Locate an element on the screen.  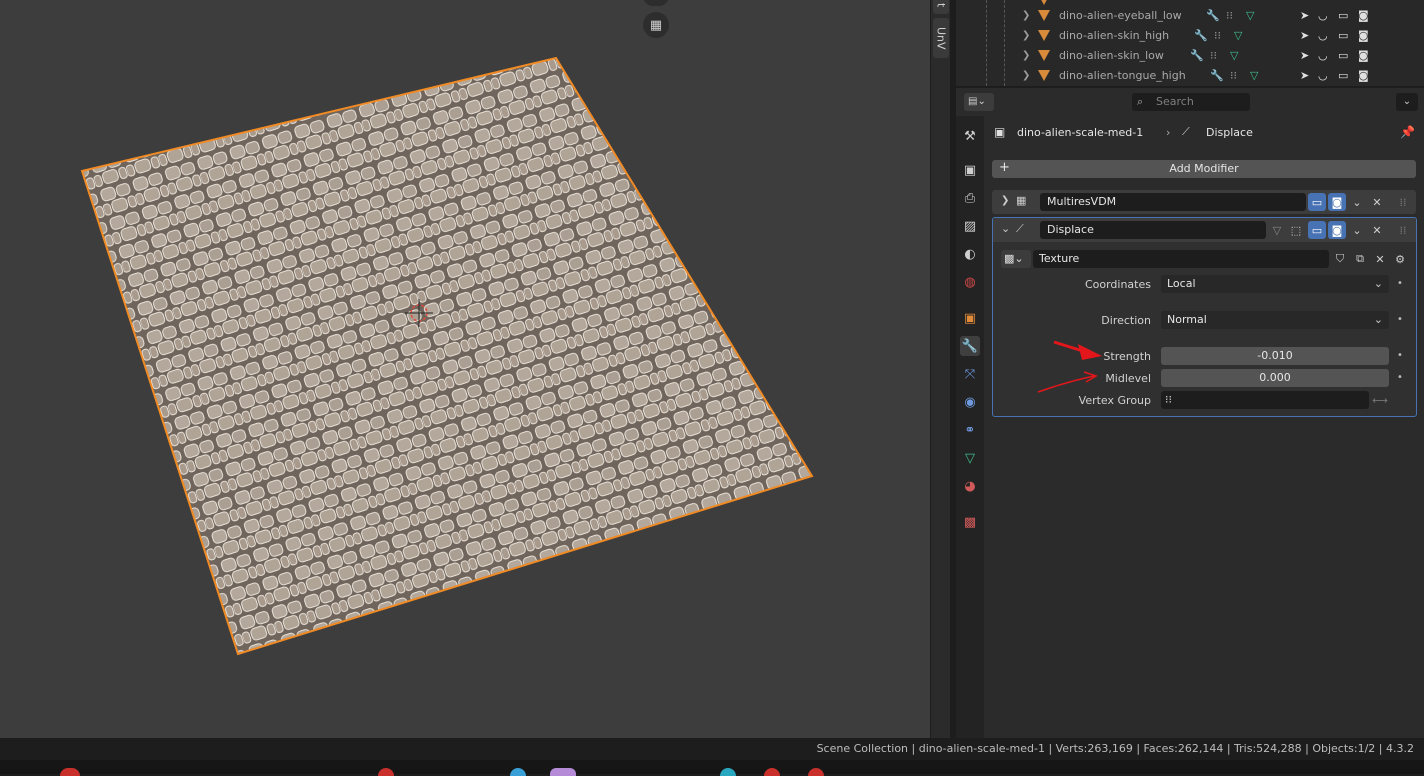
outliner-row: ❯ dino-alien-skin_high 🔧 ⁝⁝ ▽ ➤ ◡ ▭ ◙ is located at coordinates (1190, 36).